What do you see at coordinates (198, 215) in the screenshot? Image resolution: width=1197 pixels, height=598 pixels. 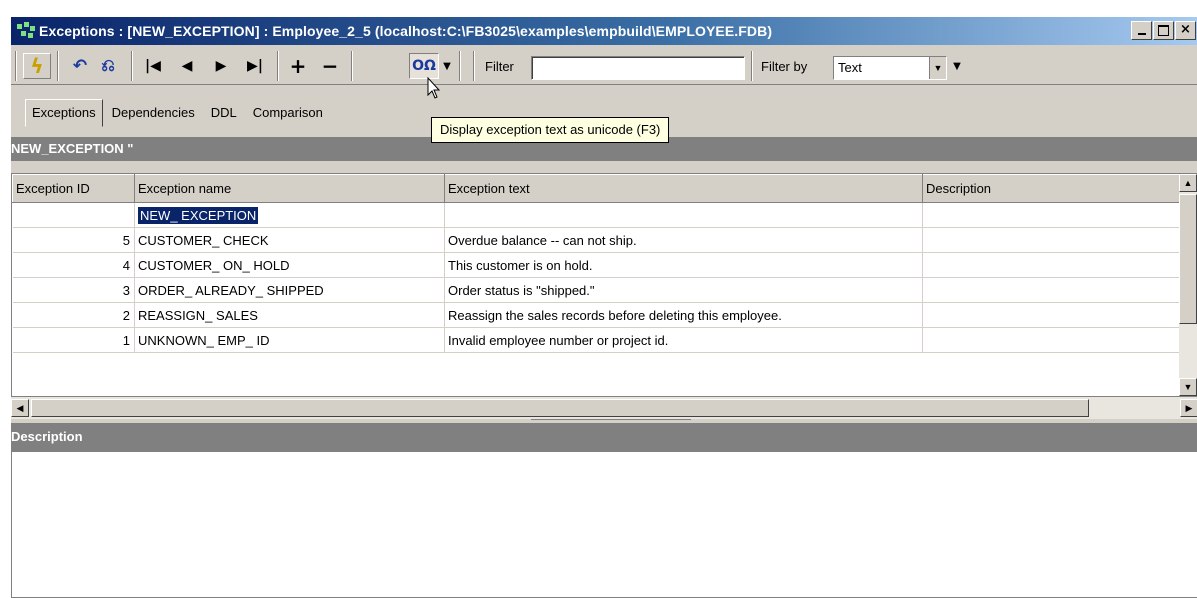 I see `selected-cell-value: NEW_ EXCEPTION` at bounding box center [198, 215].